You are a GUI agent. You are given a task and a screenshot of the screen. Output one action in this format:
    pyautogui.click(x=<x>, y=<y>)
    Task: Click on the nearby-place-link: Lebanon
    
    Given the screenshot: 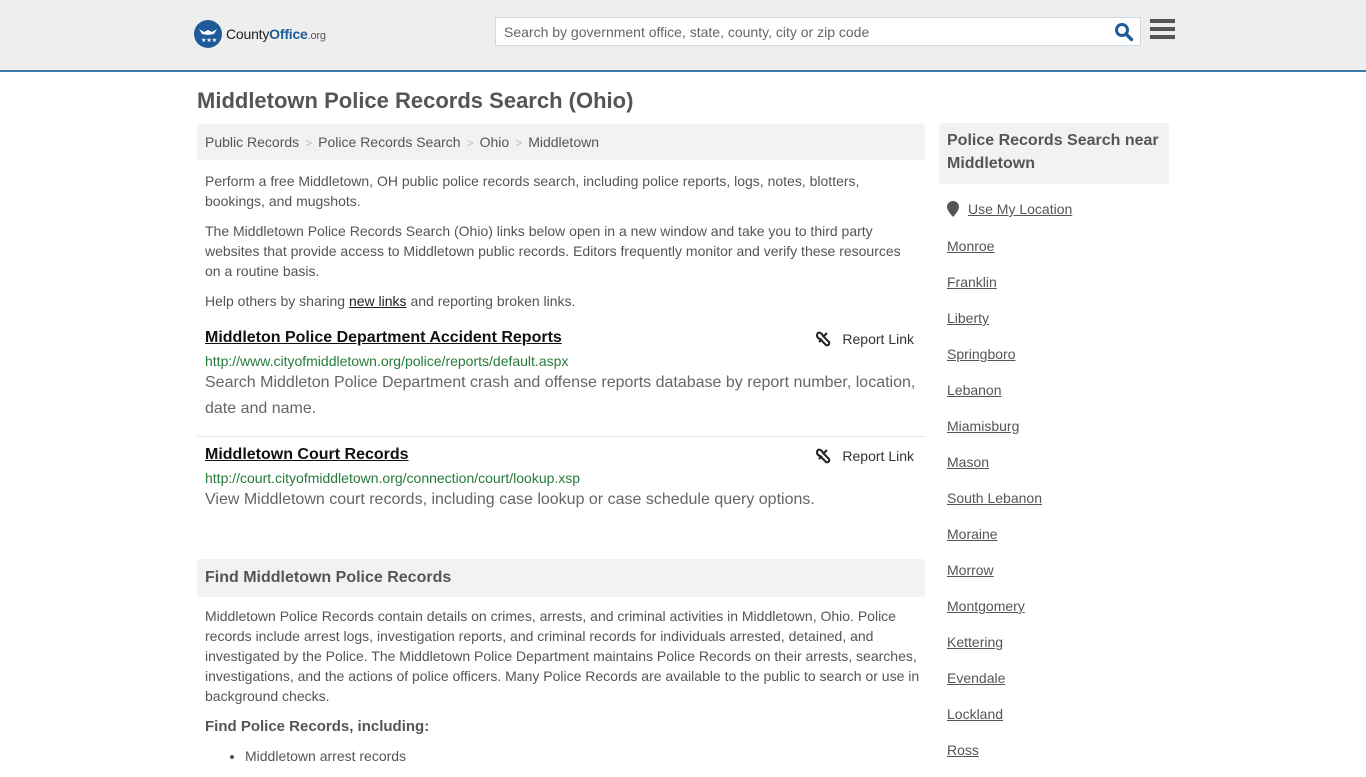 What is the action you would take?
    pyautogui.click(x=994, y=399)
    